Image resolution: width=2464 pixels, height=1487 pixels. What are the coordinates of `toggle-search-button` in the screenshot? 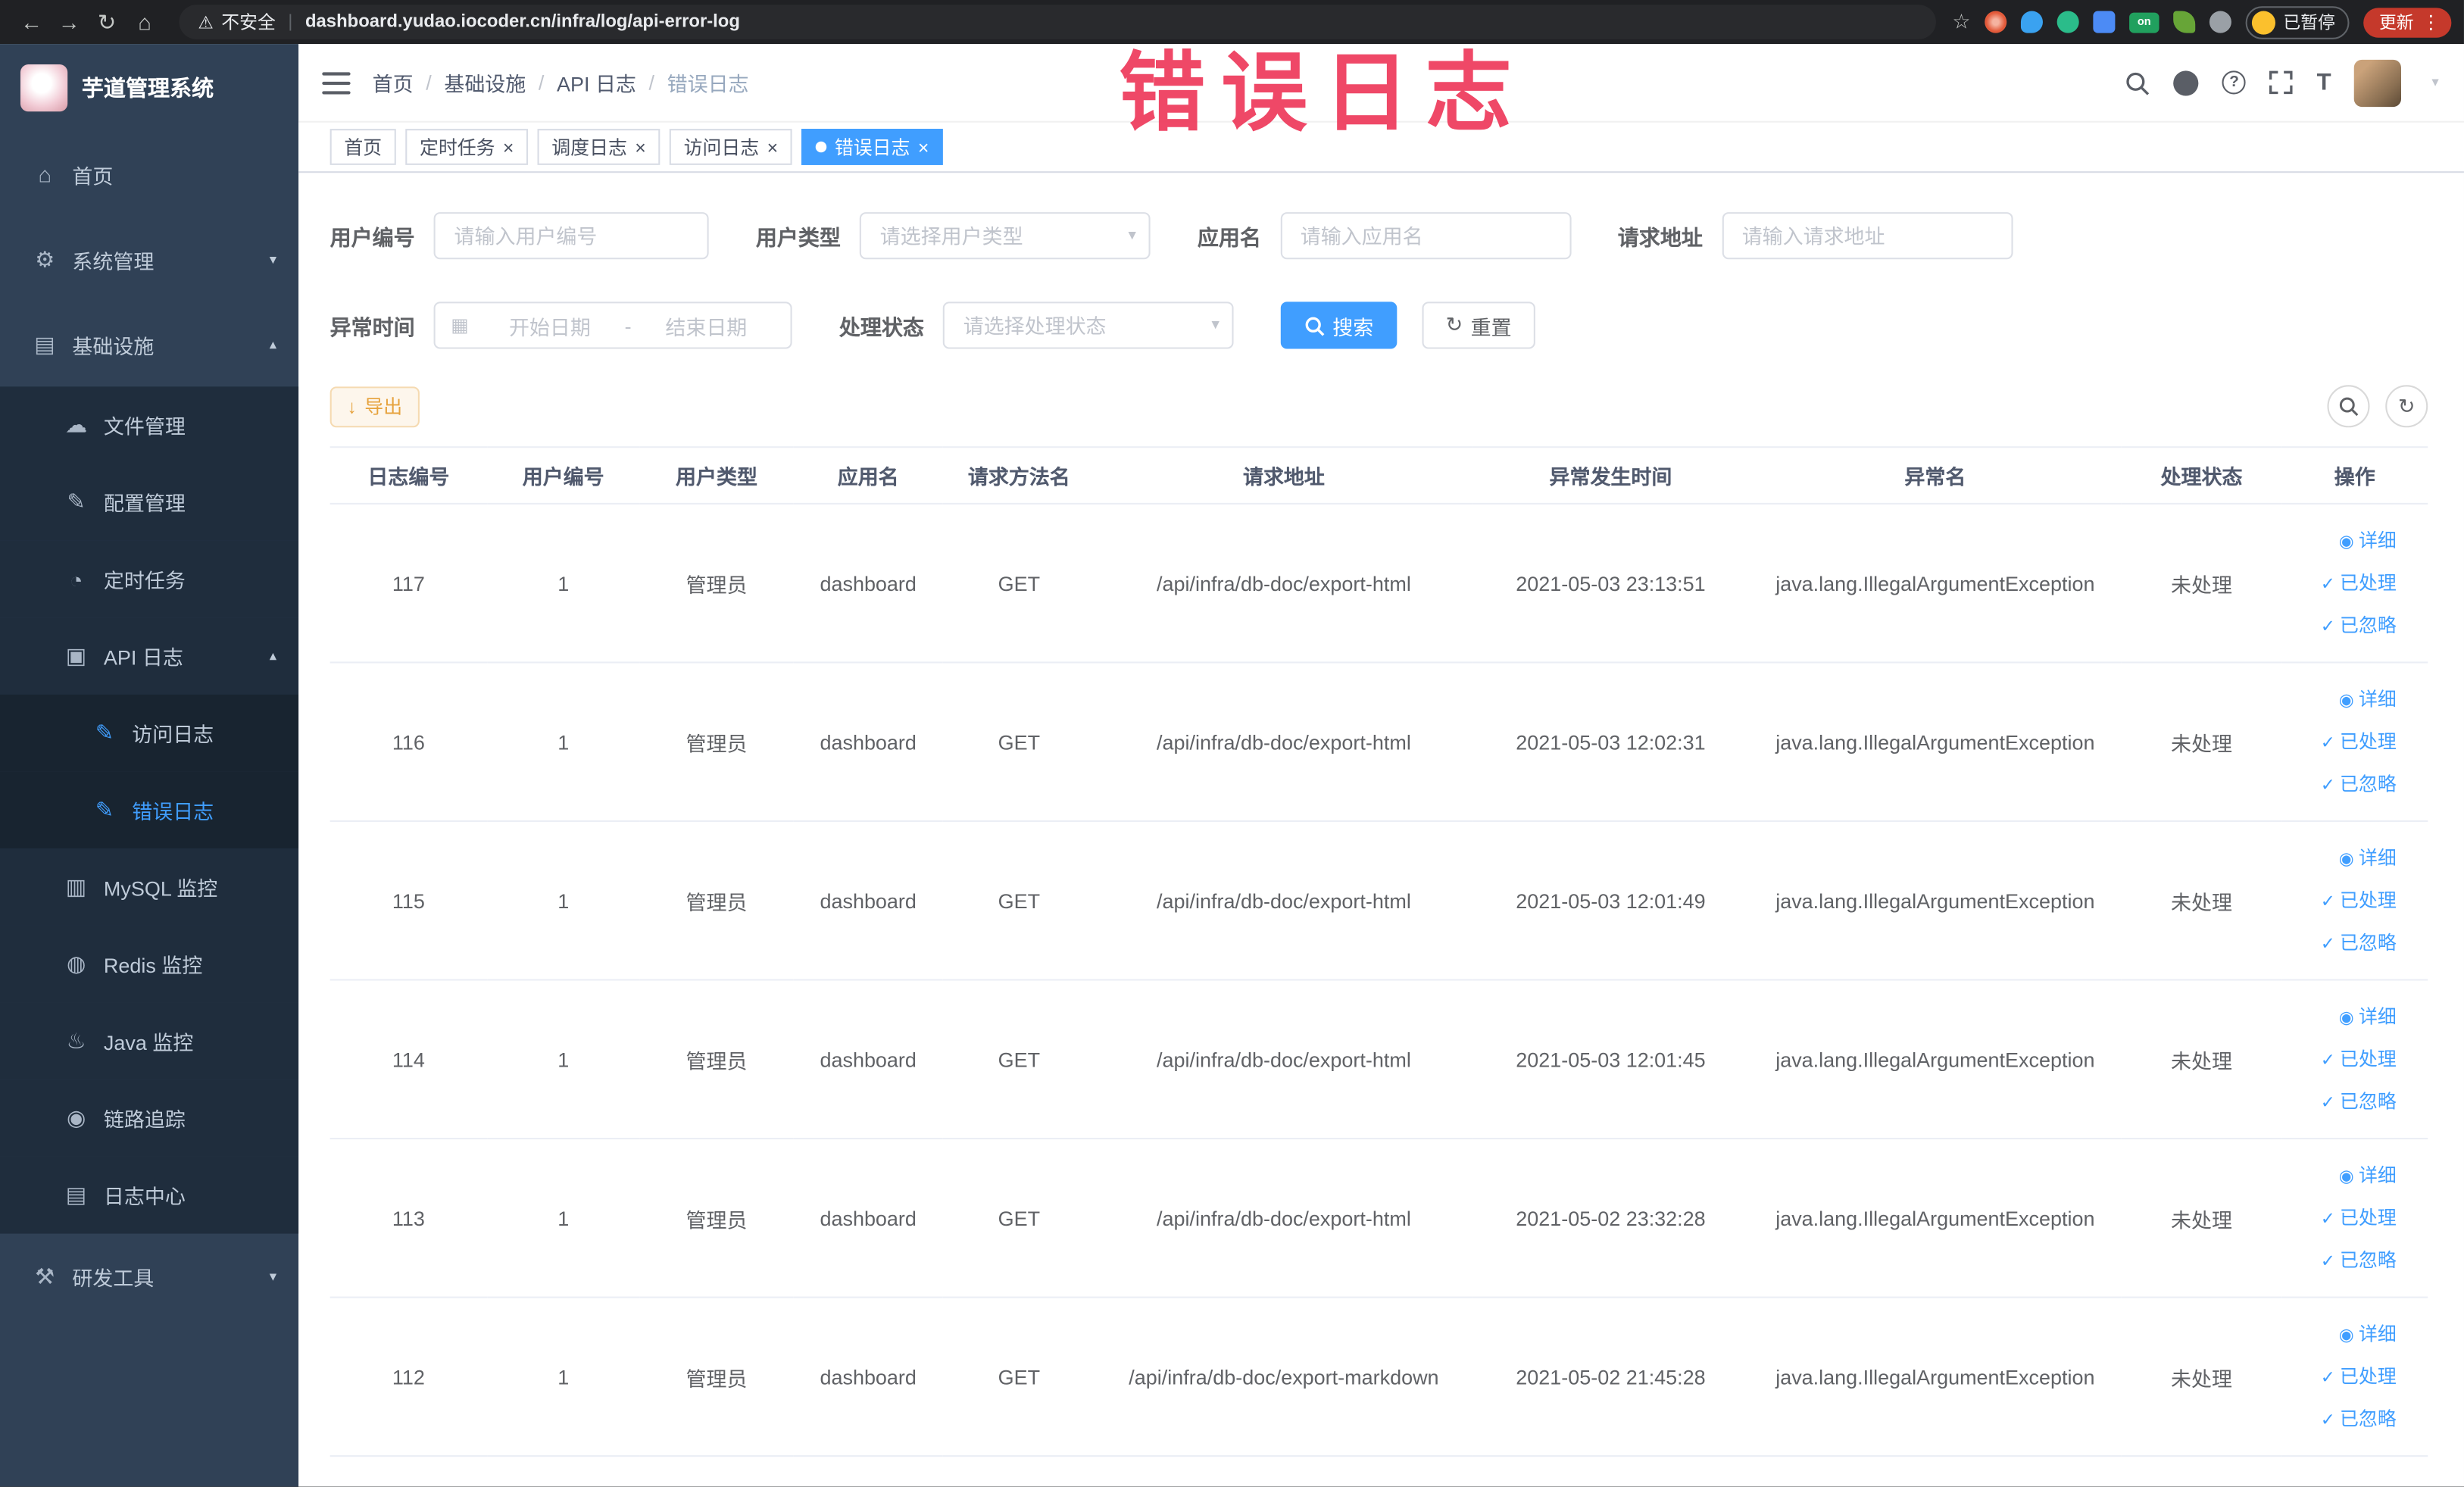 It's located at (2348, 406).